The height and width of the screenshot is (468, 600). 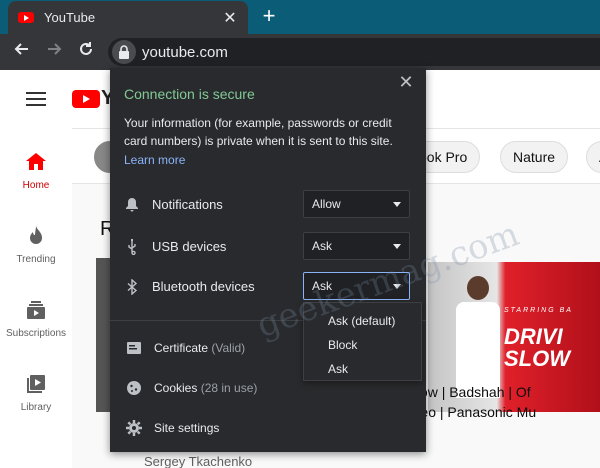 What do you see at coordinates (206, 388) in the screenshot?
I see `cookies-label: Cookies (28 in use)` at bounding box center [206, 388].